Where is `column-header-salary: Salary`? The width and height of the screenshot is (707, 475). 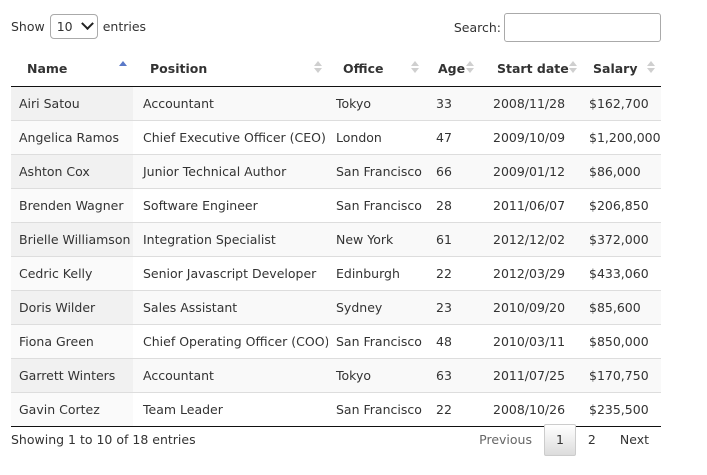 column-header-salary: Salary is located at coordinates (620, 69).